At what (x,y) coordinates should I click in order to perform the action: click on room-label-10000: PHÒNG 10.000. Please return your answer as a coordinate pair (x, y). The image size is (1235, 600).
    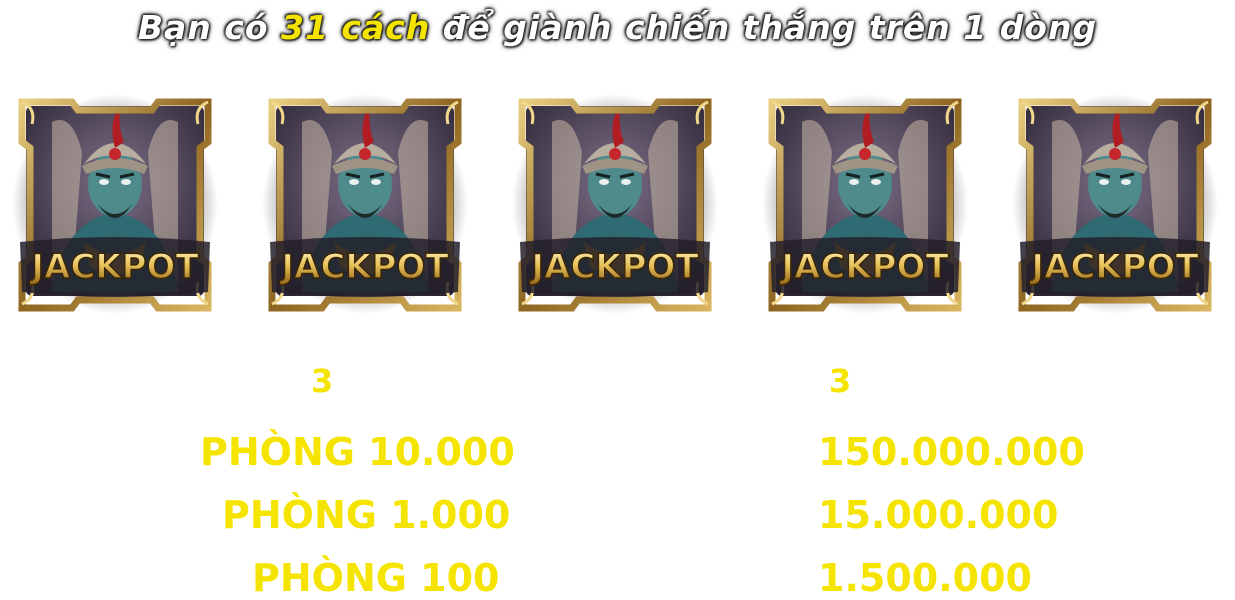
    Looking at the image, I should click on (357, 452).